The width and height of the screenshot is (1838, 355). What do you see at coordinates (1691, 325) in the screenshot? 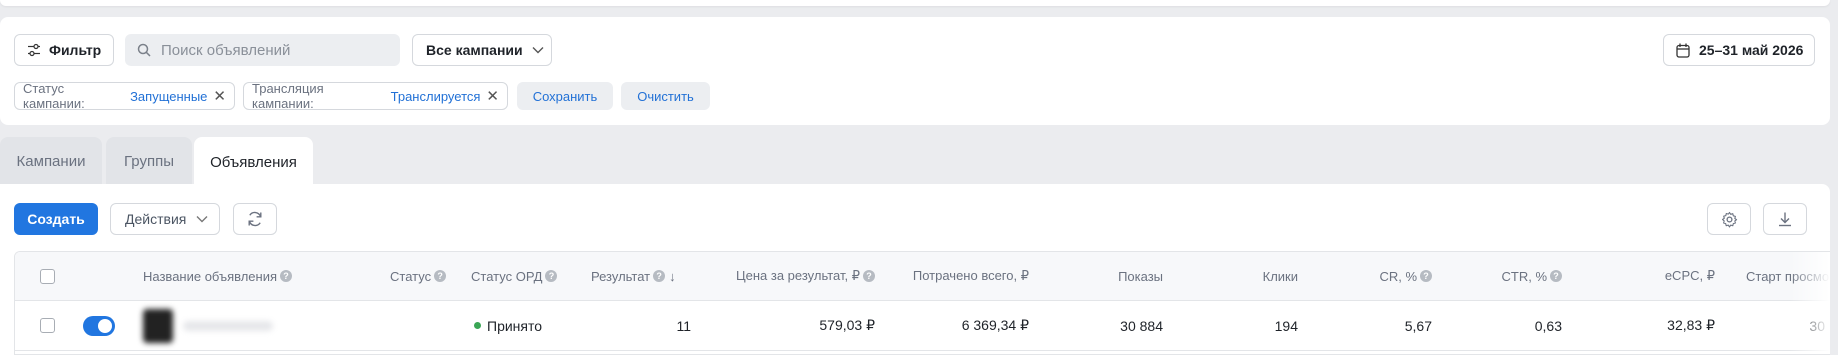
I see `ecpc-cell: 32,83 ₽` at bounding box center [1691, 325].